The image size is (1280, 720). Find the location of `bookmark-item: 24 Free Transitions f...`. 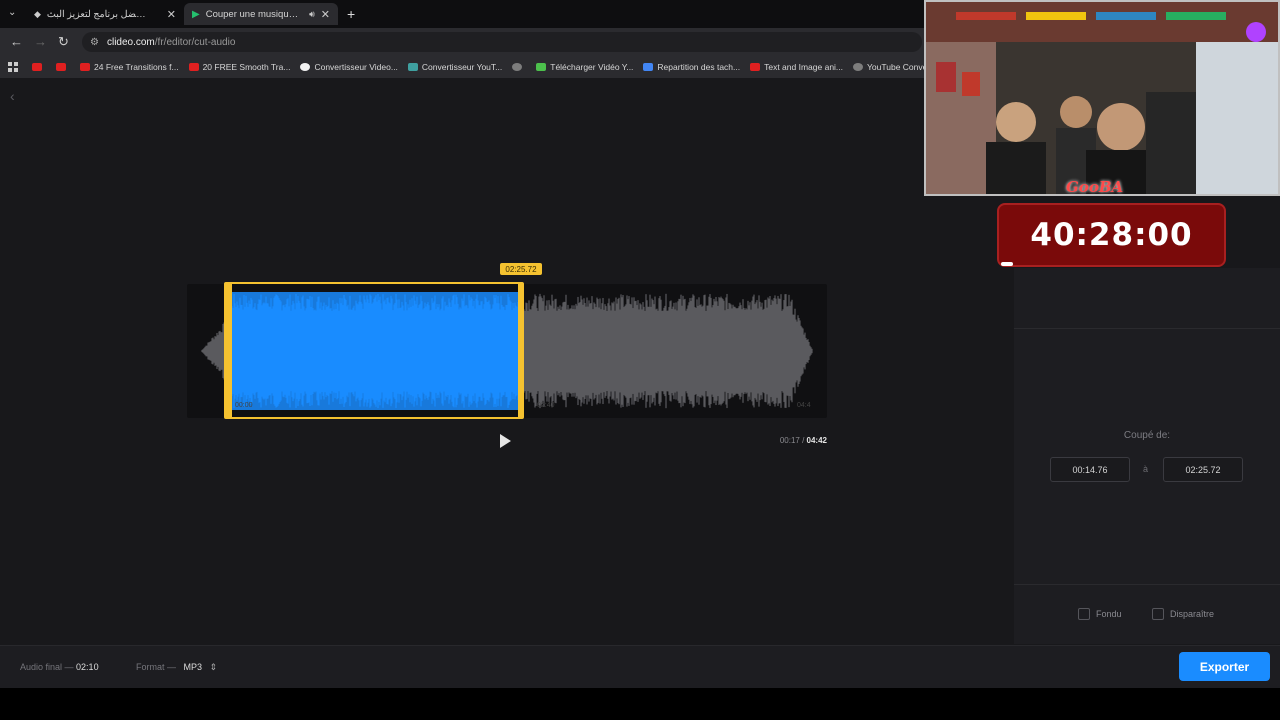

bookmark-item: 24 Free Transitions f... is located at coordinates (129, 67).